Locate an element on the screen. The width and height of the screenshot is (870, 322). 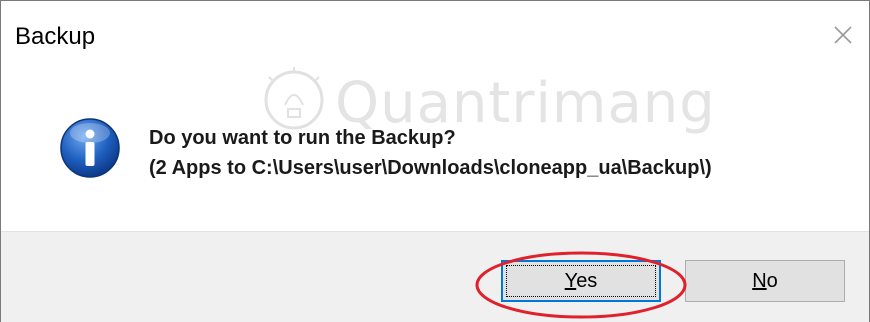
window-title: Backup is located at coordinates (55, 36).